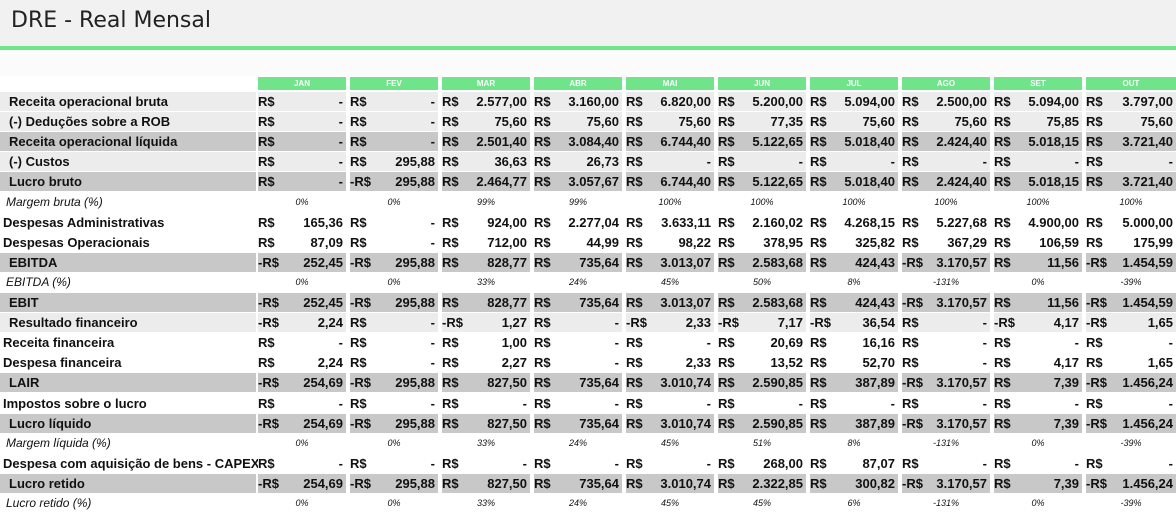  Describe the element at coordinates (507, 423) in the screenshot. I see `amount-value: 827,50` at that location.